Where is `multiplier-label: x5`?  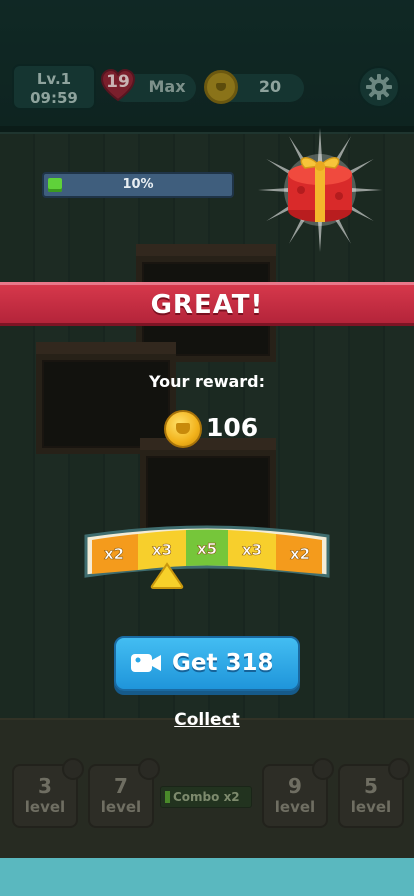
multiplier-label: x5 is located at coordinates (207, 549).